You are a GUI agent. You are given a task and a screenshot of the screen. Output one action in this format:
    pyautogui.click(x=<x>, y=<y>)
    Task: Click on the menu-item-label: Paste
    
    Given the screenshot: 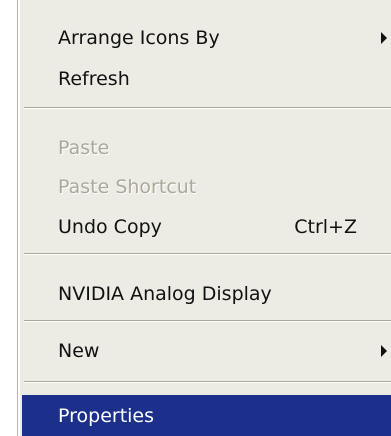 What is the action you would take?
    pyautogui.click(x=84, y=148)
    